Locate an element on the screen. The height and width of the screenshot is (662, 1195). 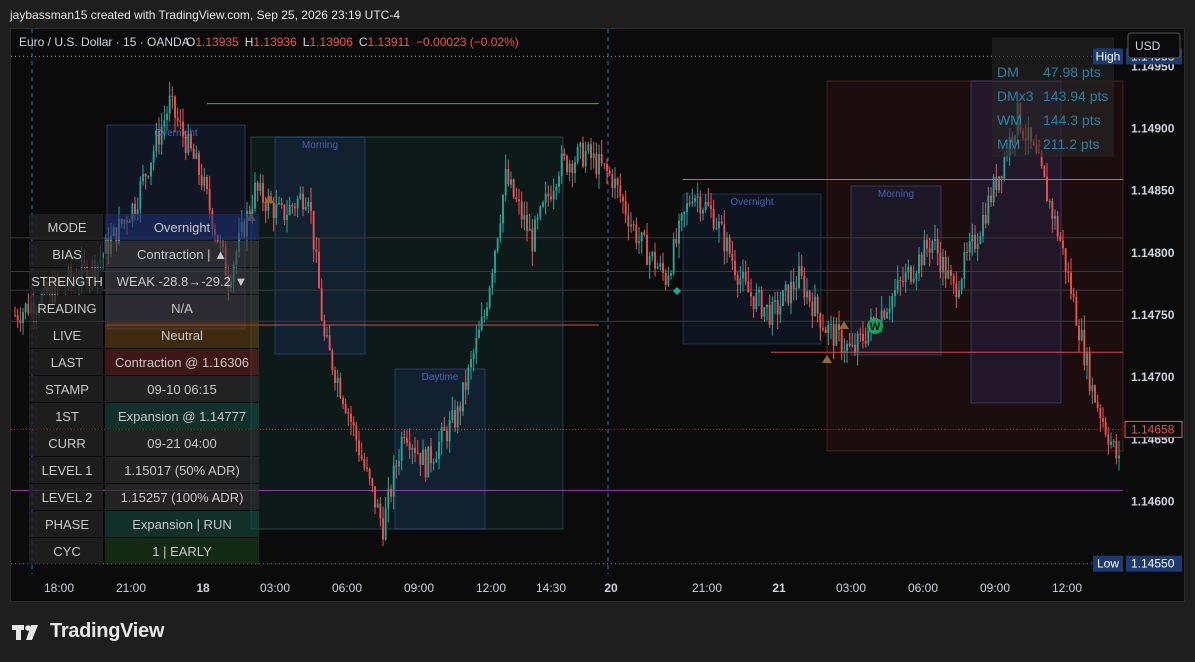
stat-value: 47.98 pts is located at coordinates (1072, 72).